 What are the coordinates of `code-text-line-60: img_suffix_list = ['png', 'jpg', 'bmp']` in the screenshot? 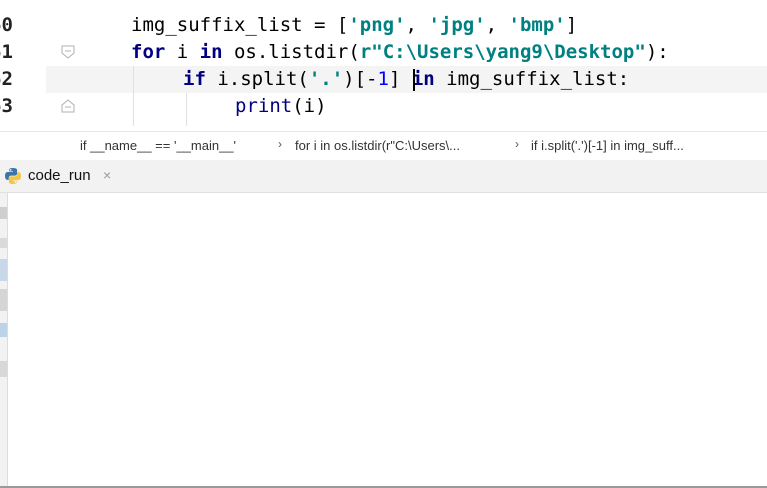 It's located at (354, 25).